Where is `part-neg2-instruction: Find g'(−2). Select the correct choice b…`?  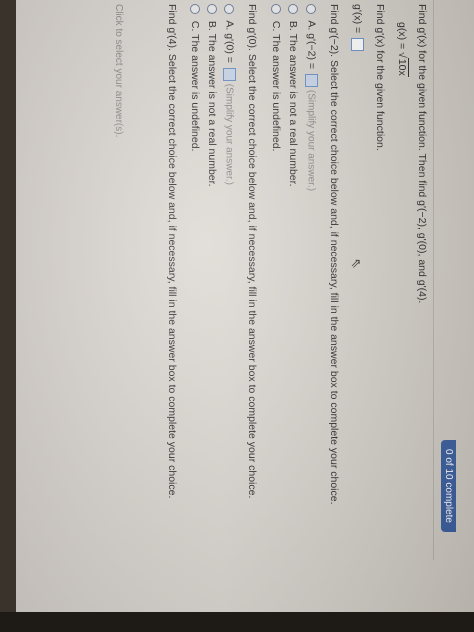
part-neg2-instruction: Find g'(−2). Select the correct choice b… is located at coordinates (334, 254).